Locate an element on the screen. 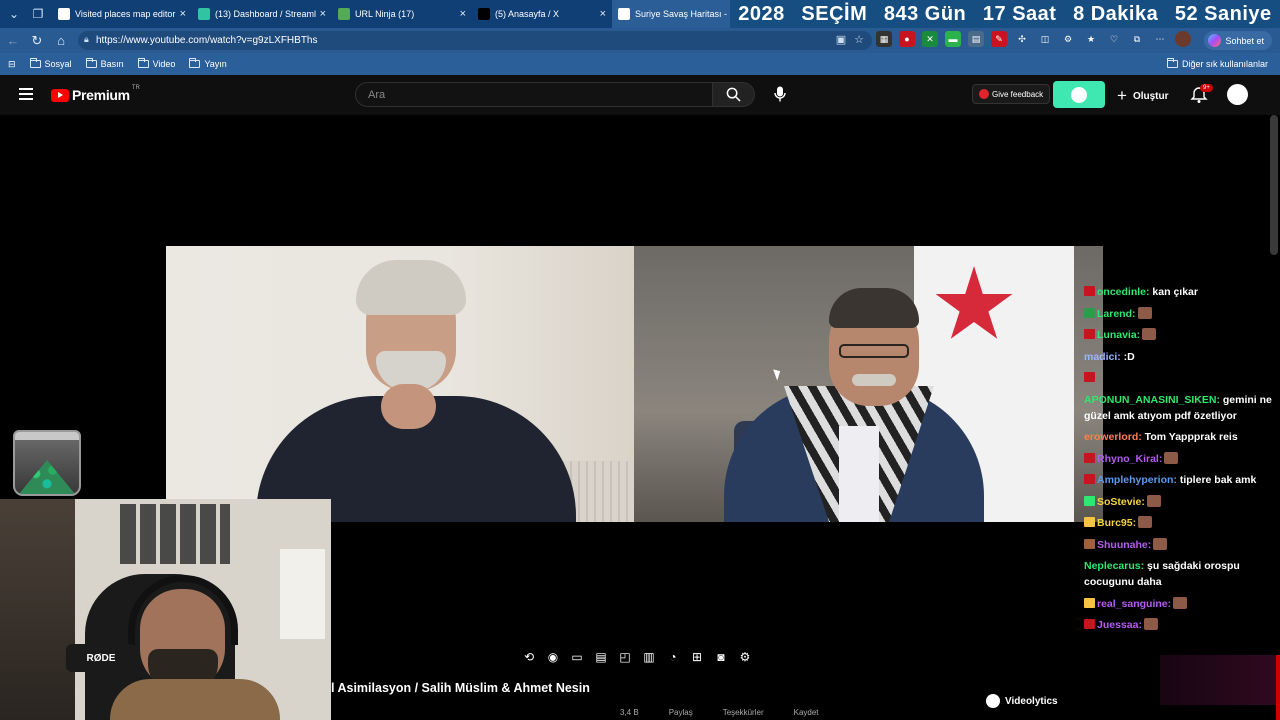 The width and height of the screenshot is (1280, 720). chat-username: Burc95: is located at coordinates (1116, 523).